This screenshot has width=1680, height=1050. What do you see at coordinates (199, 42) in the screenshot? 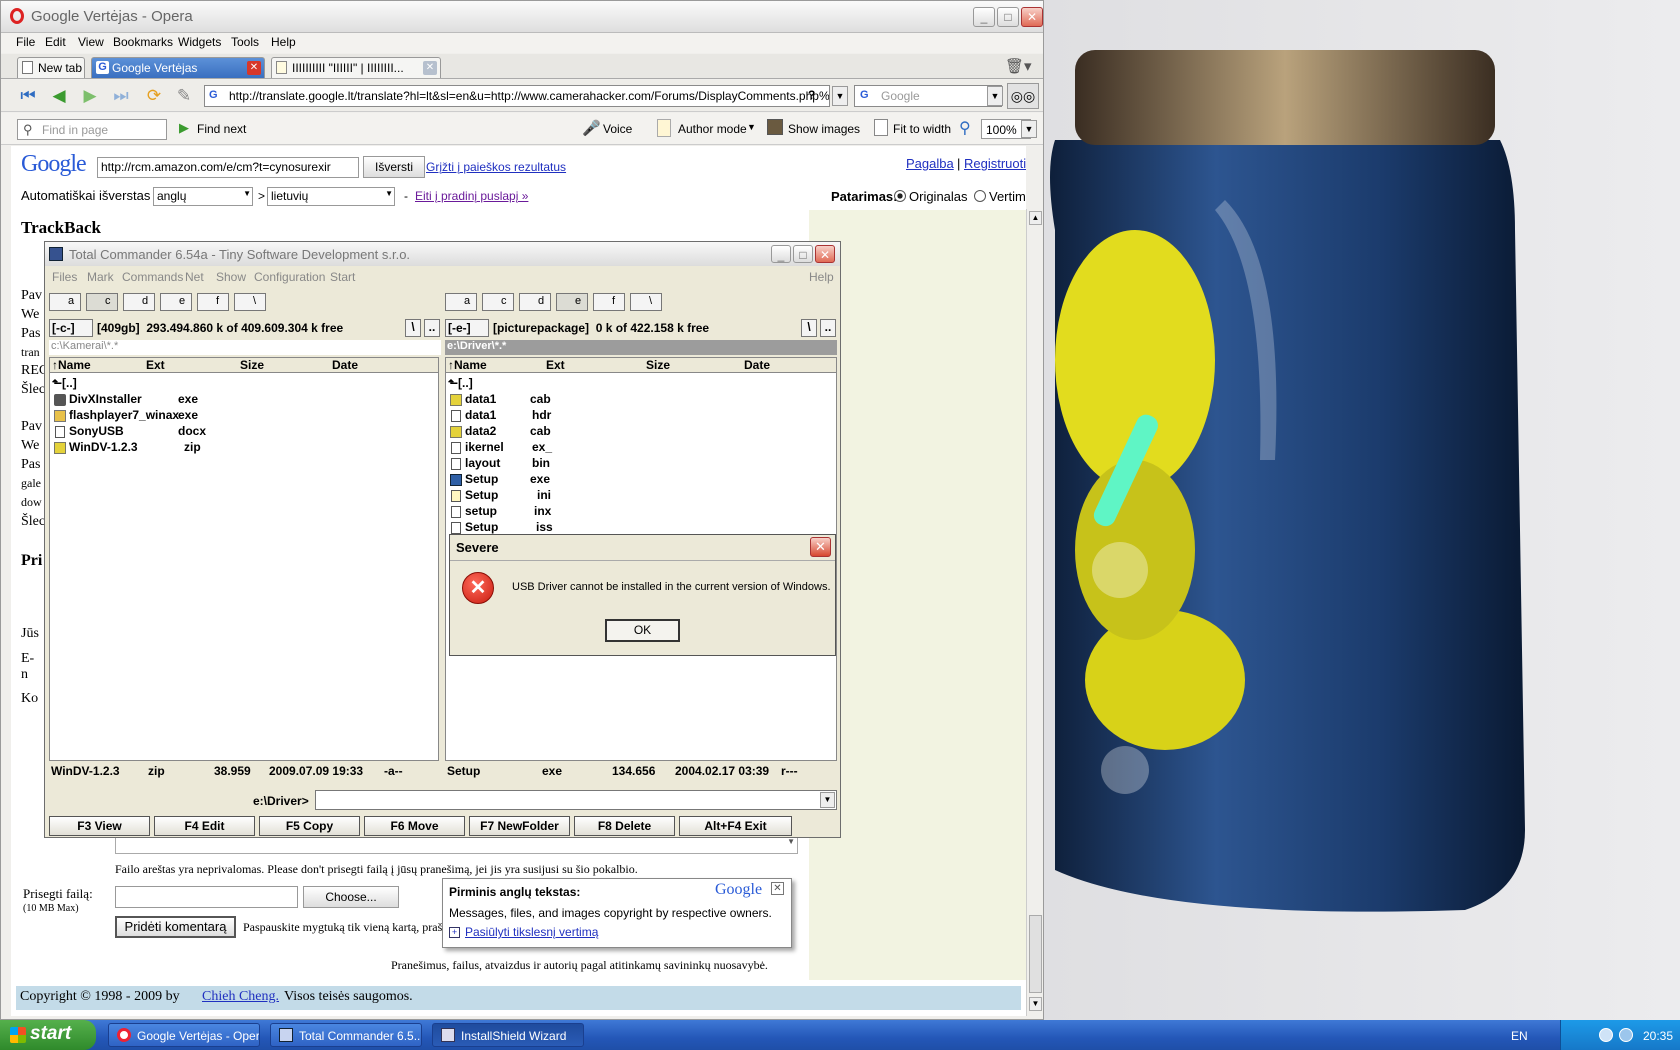
I see `menu-widgets: Widgets` at bounding box center [199, 42].